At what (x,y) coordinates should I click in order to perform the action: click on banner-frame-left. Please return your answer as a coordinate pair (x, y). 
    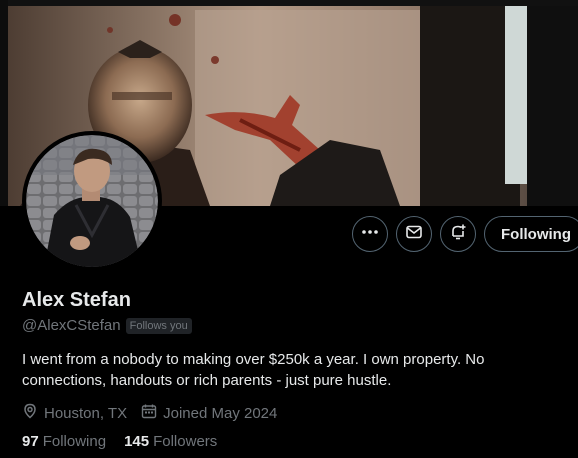
    Looking at the image, I should click on (4, 103).